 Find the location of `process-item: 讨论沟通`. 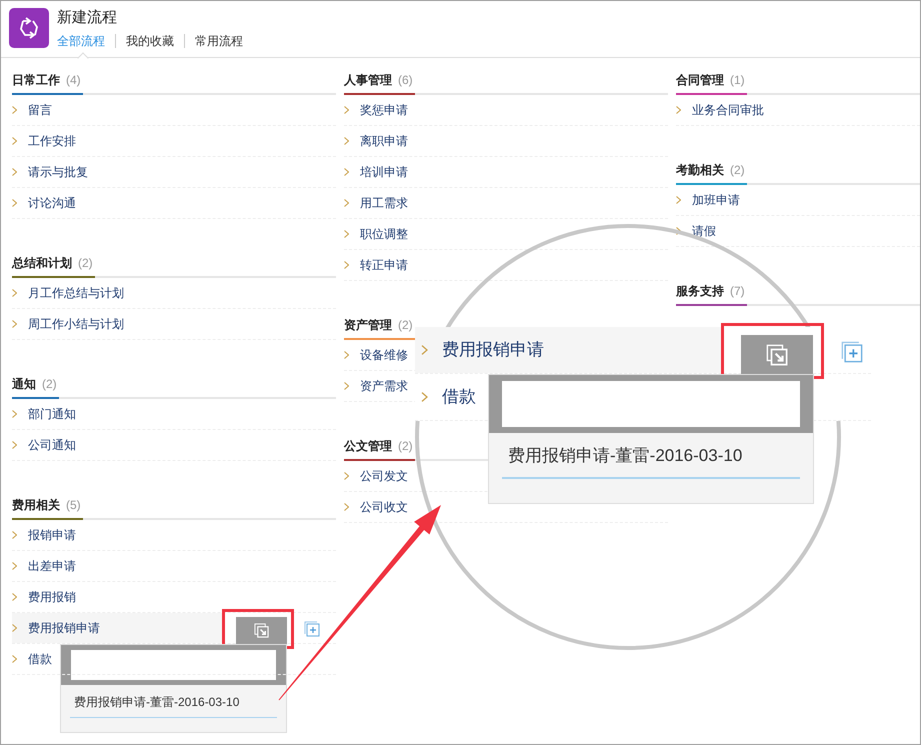

process-item: 讨论沟通 is located at coordinates (46, 203).